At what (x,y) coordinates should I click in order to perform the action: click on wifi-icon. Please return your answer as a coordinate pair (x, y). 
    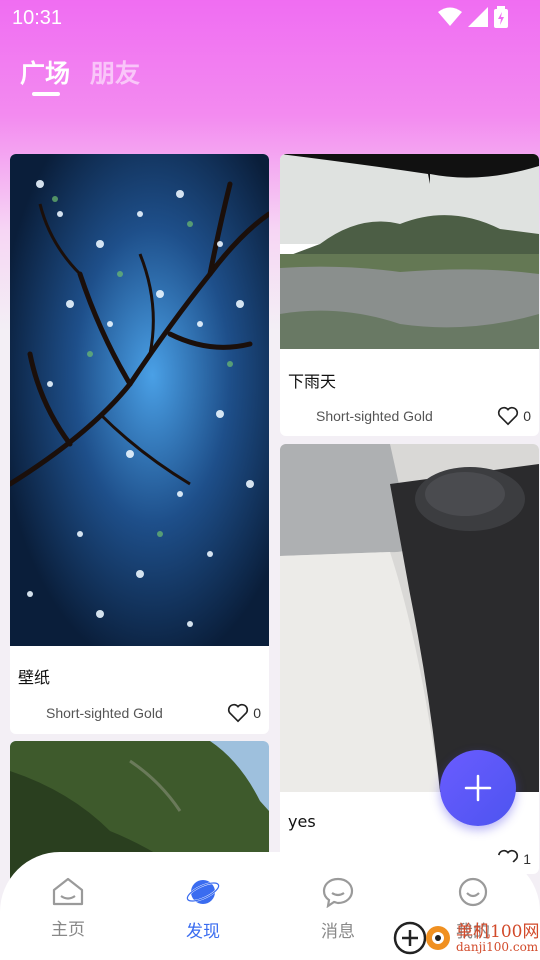
    Looking at the image, I should click on (450, 16).